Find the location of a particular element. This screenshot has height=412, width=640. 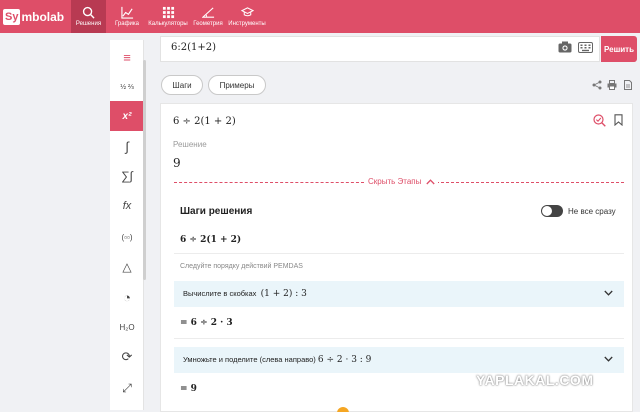

step-1-text: Вычислите в скобках (1 + 2) : 3 is located at coordinates (245, 294).